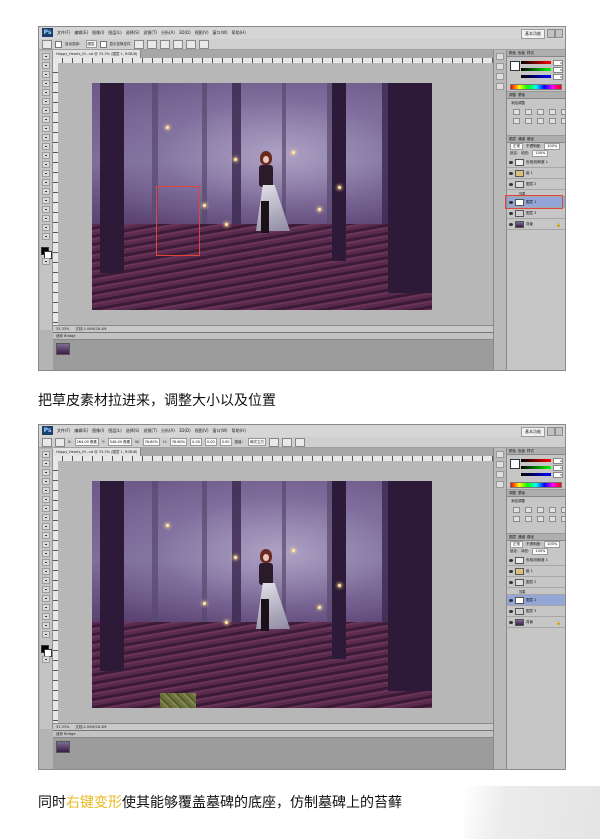 Image resolution: width=600 pixels, height=839 pixels. Describe the element at coordinates (46, 607) in the screenshot. I see `shape-tool-icon` at that location.